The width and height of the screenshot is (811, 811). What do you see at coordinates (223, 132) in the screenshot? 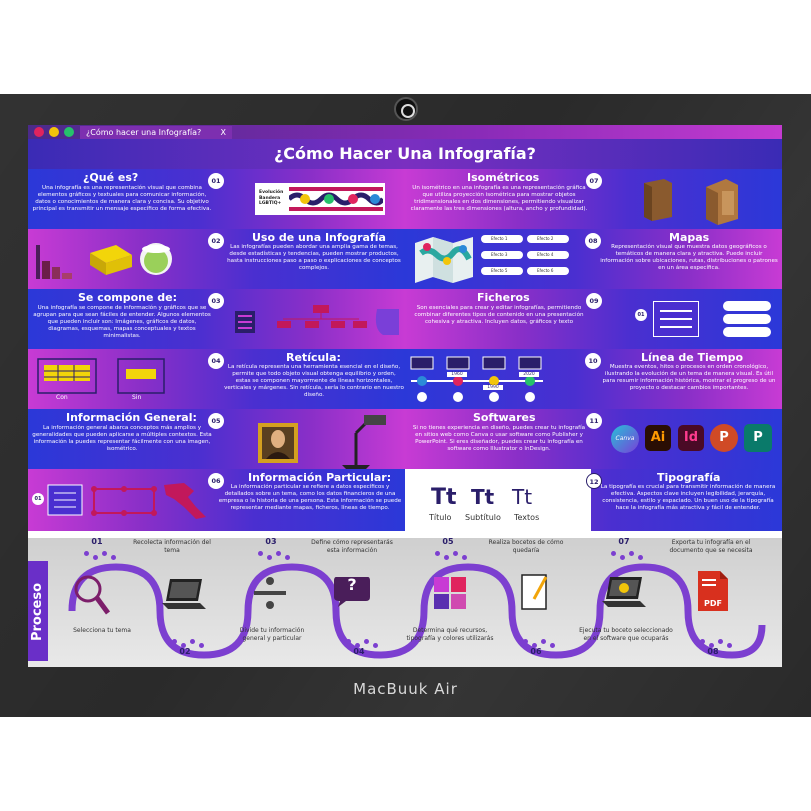
I see `tab-close-button: X` at bounding box center [223, 132].